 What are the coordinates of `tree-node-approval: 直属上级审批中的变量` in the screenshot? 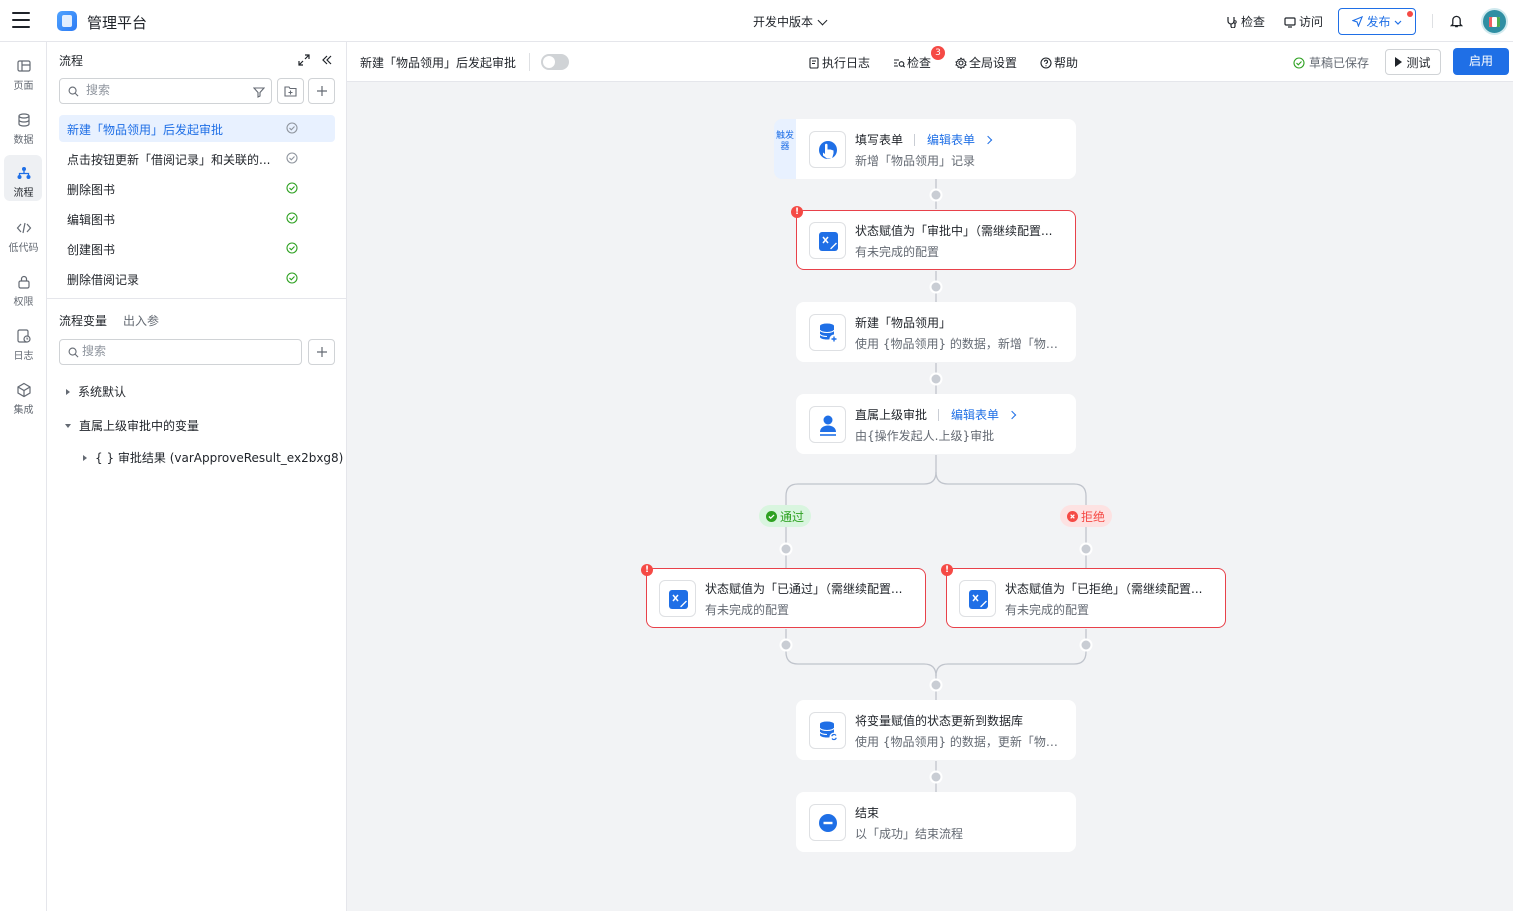 It's located at (132, 425).